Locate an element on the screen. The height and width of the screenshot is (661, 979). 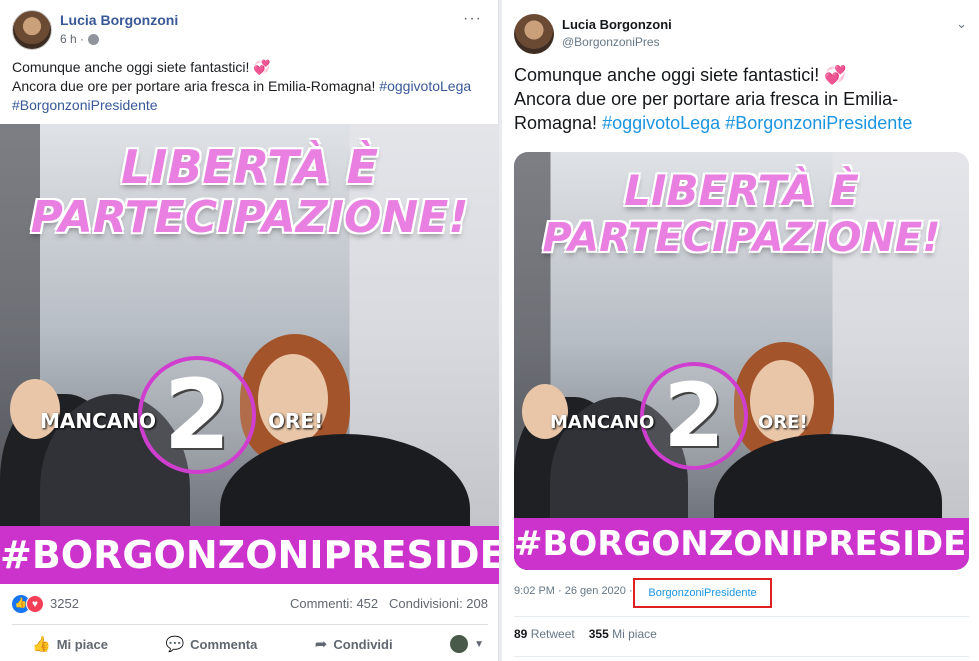
reactions-bar: 👍 ♥ 3252 Commenti: 452 Condivisioni: 208 is located at coordinates (250, 604).